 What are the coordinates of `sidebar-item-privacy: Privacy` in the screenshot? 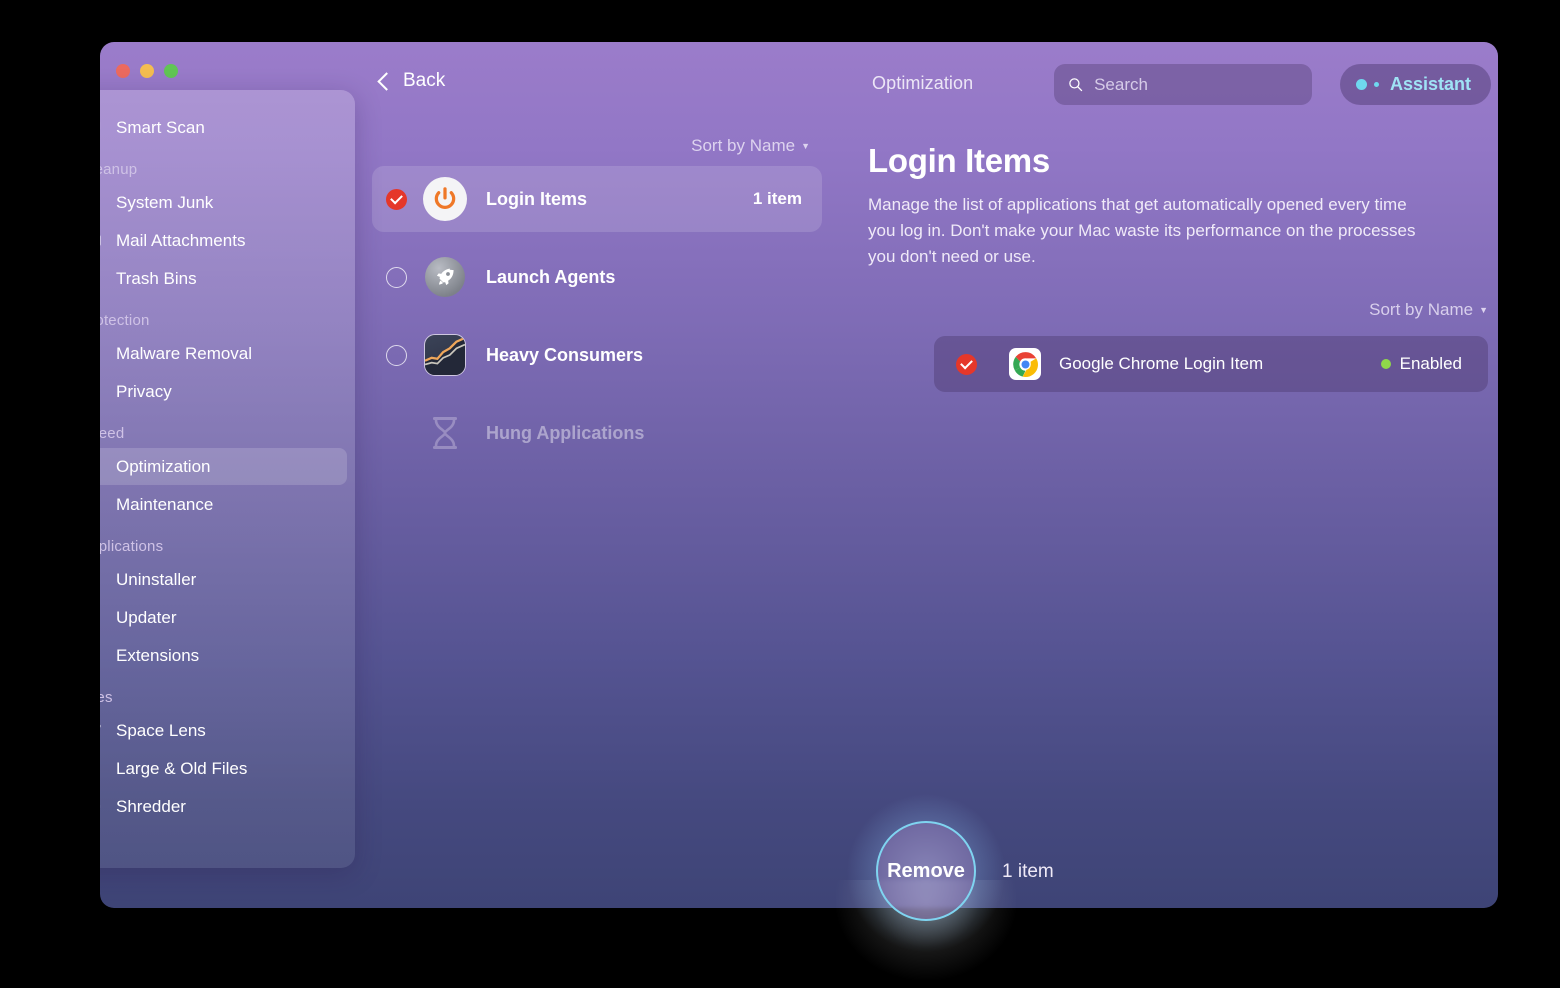 It's located at (223, 391).